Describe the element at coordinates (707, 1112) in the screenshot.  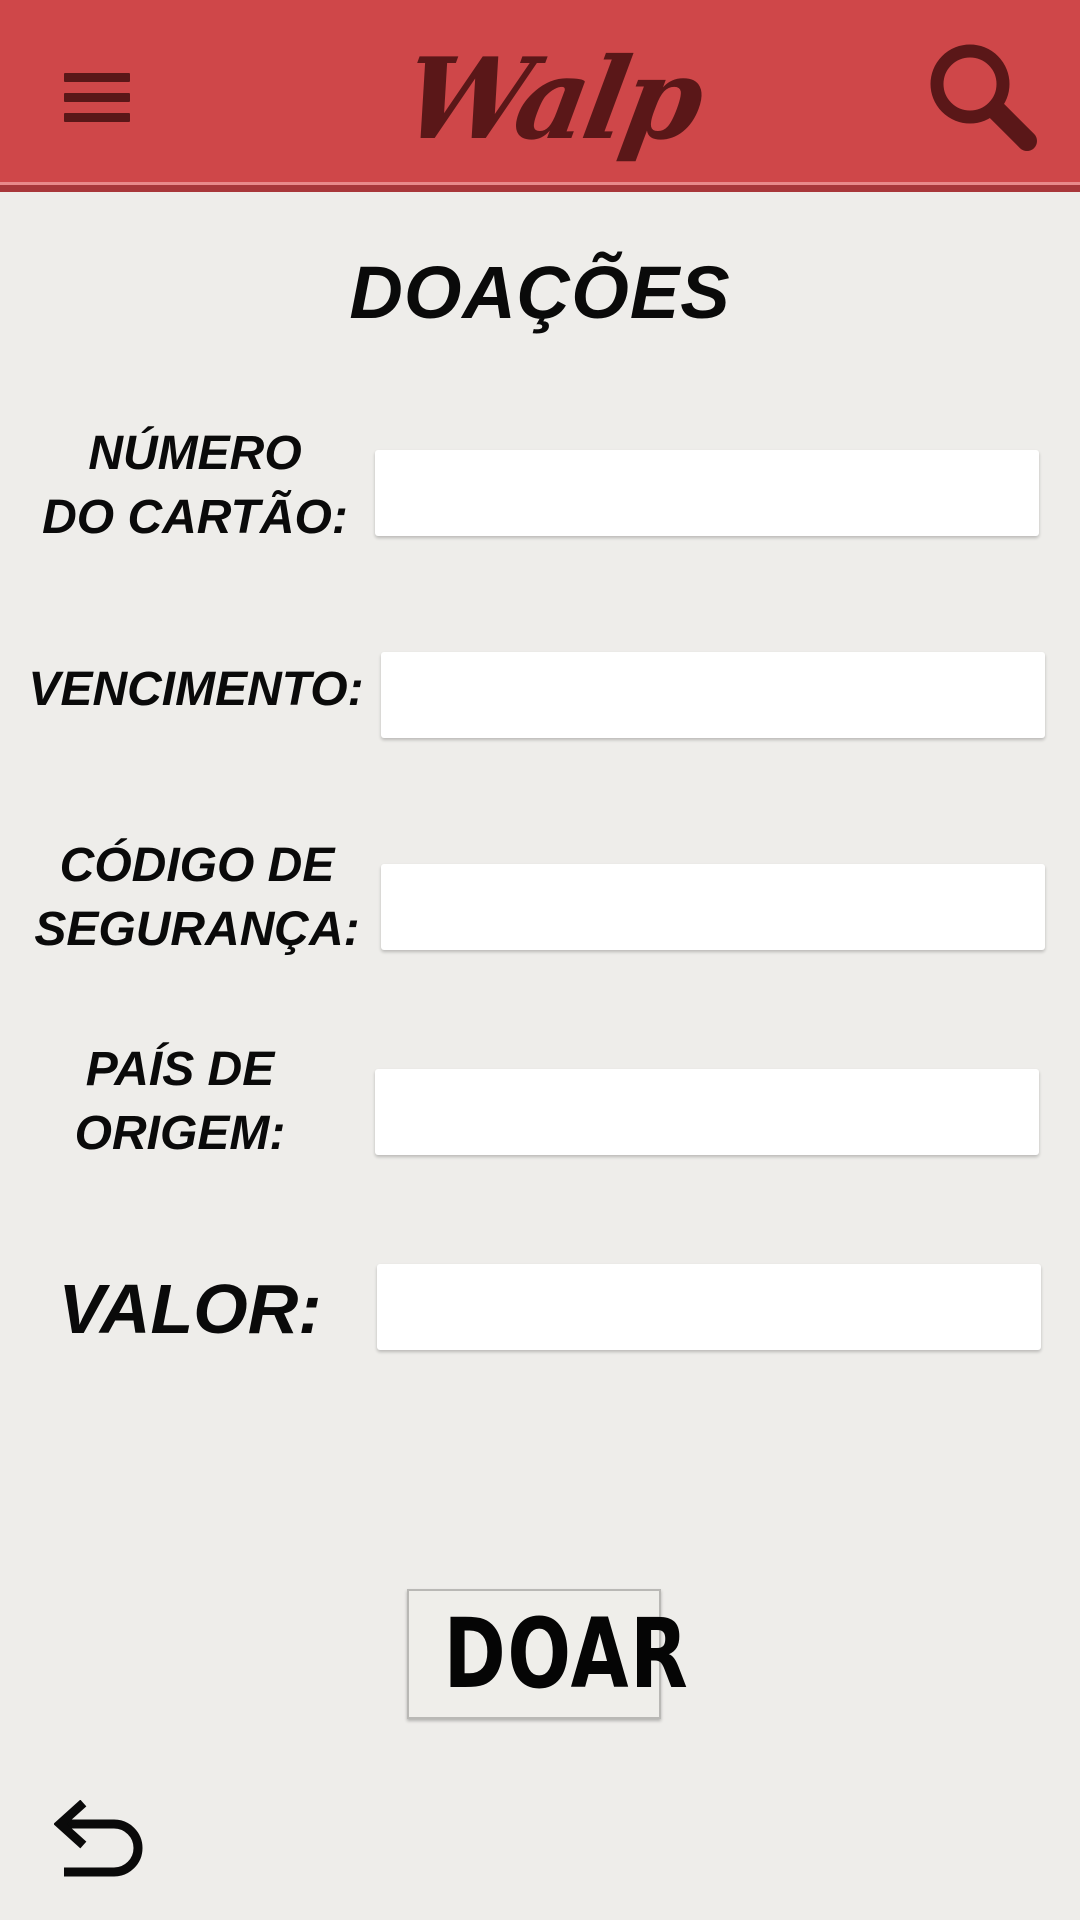
I see `country-input` at that location.